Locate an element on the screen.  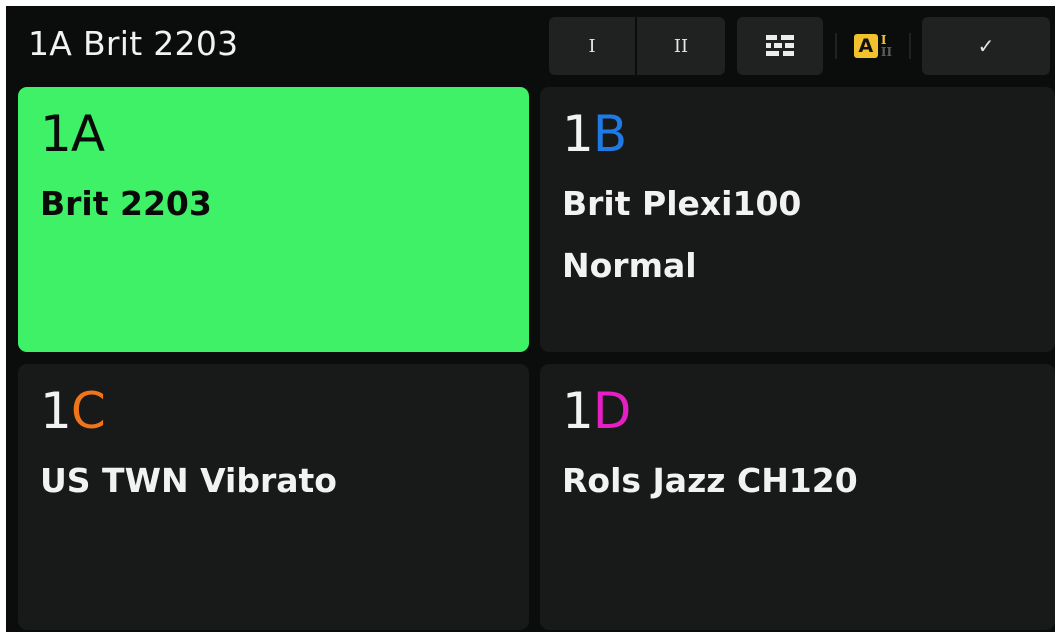
preset-name-line: Brit Plexi100 is located at coordinates (682, 203).